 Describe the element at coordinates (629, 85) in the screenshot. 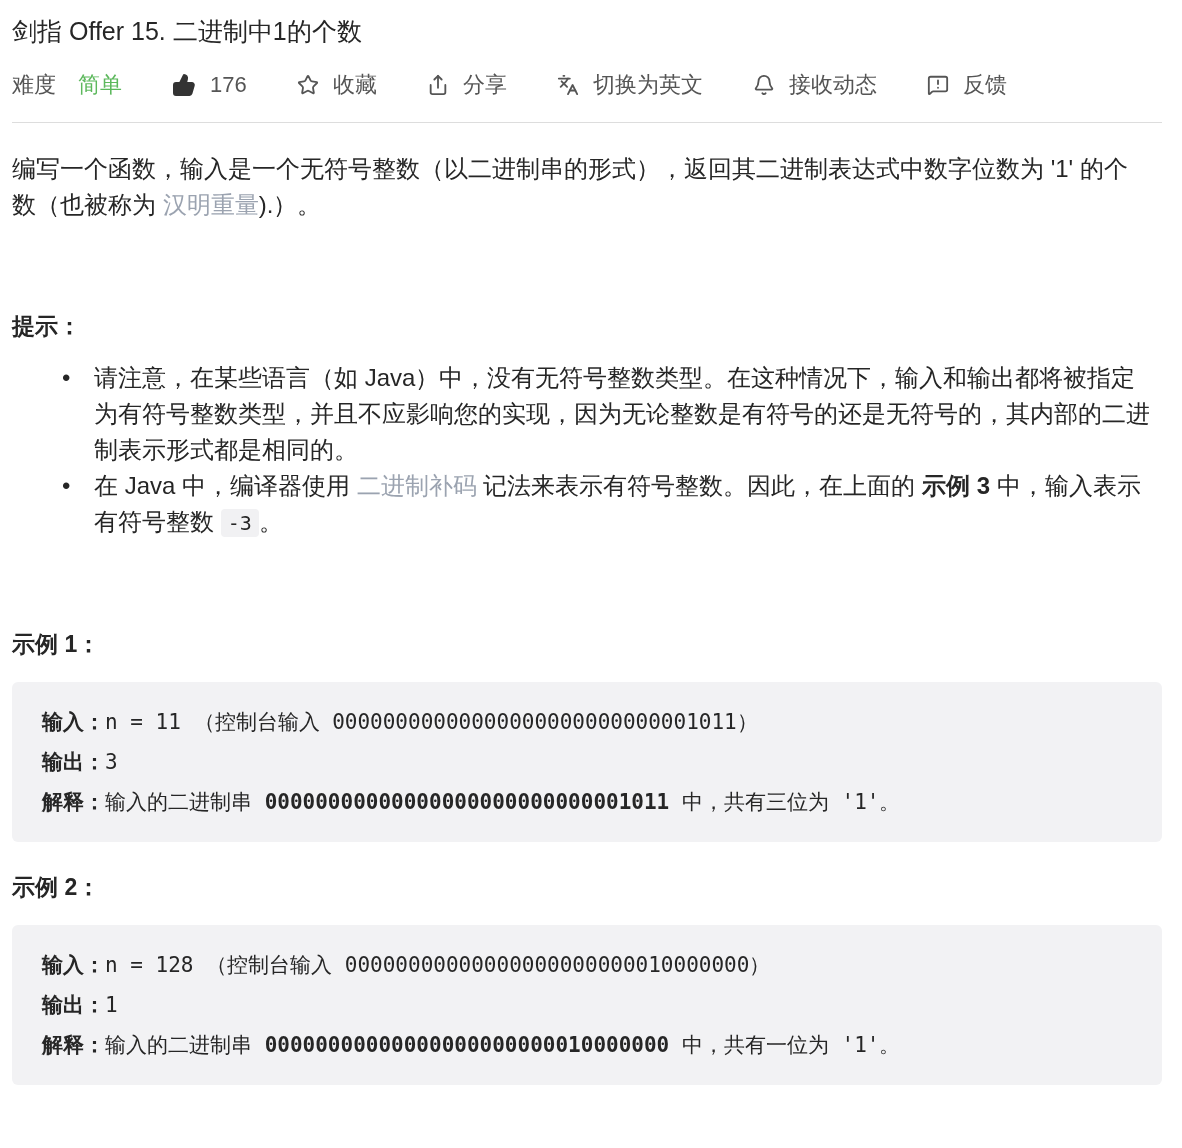

I see `translate-button: 切换为英文` at that location.